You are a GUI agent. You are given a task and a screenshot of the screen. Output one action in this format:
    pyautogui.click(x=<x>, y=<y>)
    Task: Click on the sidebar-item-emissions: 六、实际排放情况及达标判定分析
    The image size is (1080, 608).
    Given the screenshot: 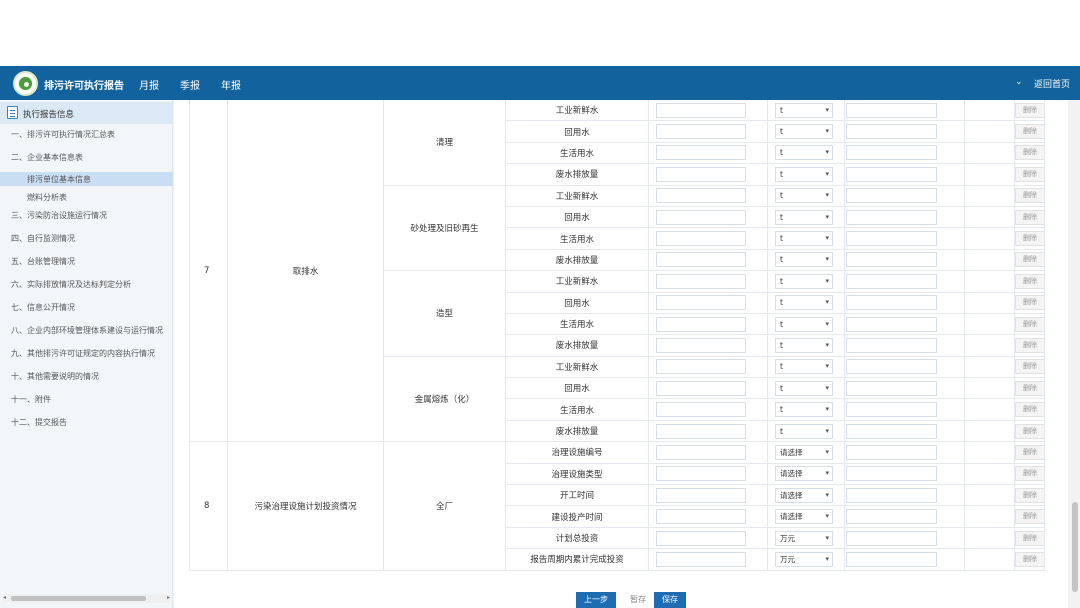 What is the action you would take?
    pyautogui.click(x=71, y=284)
    